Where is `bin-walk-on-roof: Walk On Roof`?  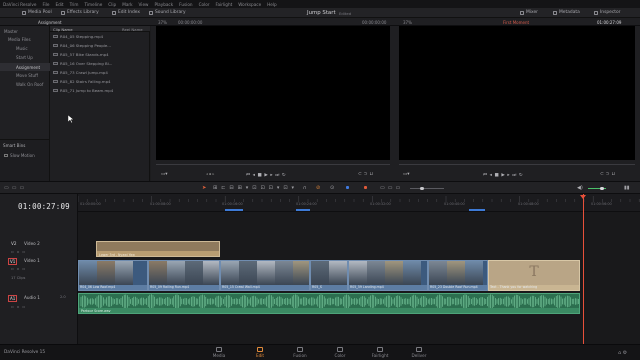 bin-walk-on-roof: Walk On Roof is located at coordinates (29, 84).